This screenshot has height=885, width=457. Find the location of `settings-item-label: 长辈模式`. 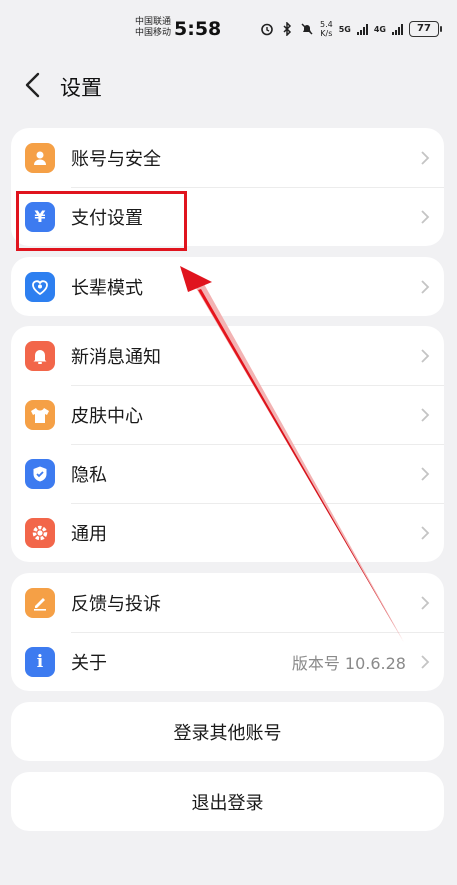

settings-item-label: 长辈模式 is located at coordinates (107, 288).